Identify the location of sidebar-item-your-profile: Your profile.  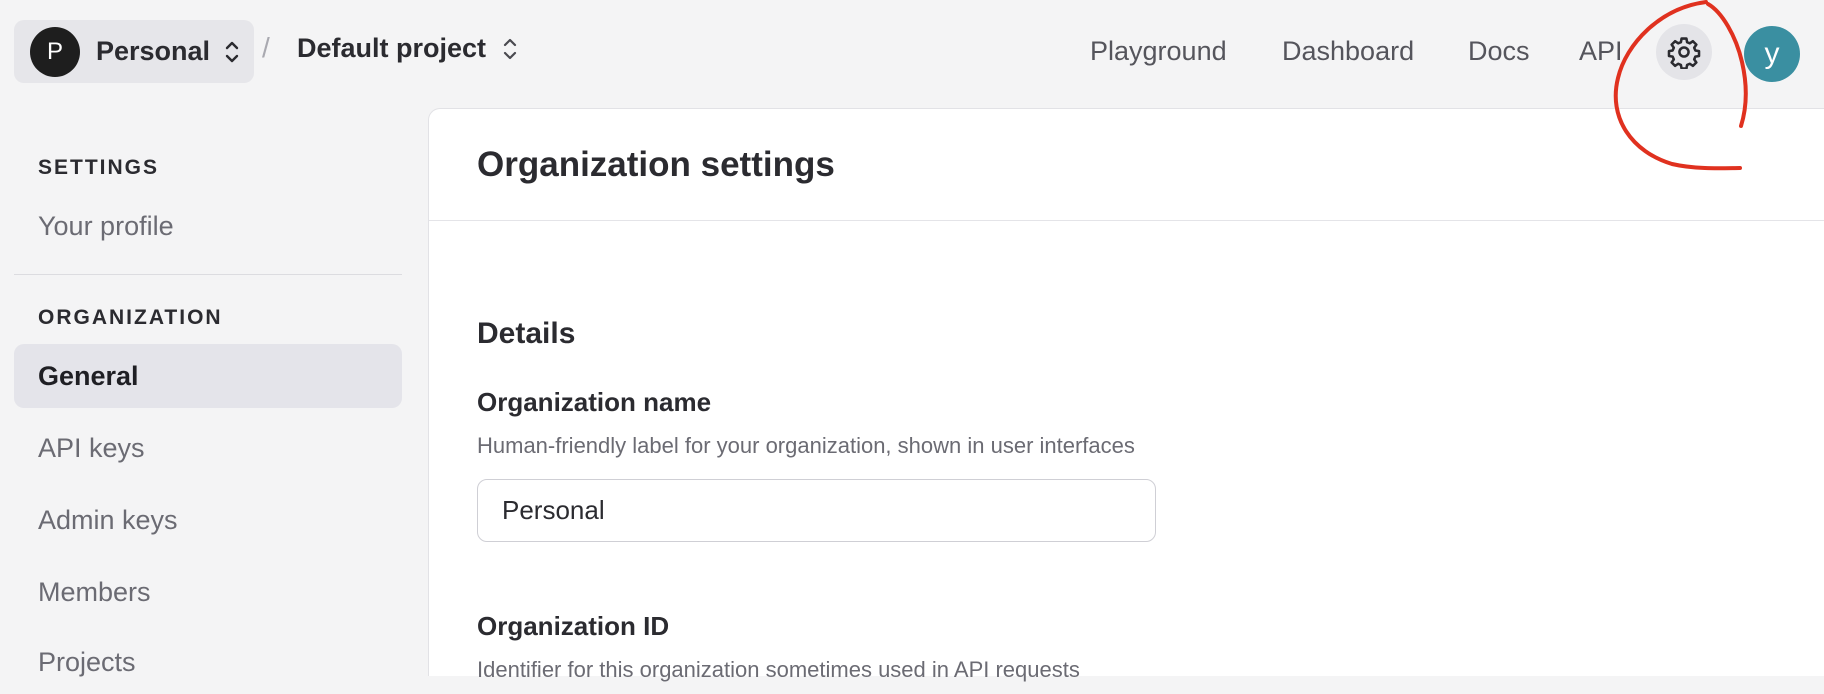
(208, 226).